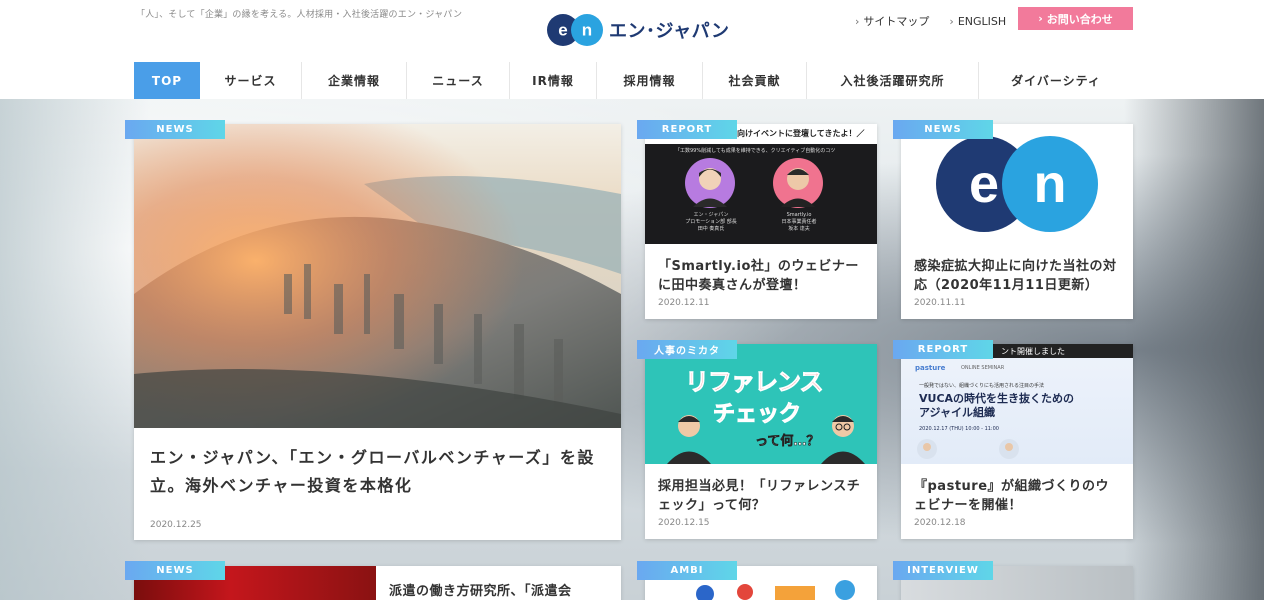 This screenshot has height=600, width=1264. I want to click on pasture-card-date: 2020.12.18, so click(940, 523).